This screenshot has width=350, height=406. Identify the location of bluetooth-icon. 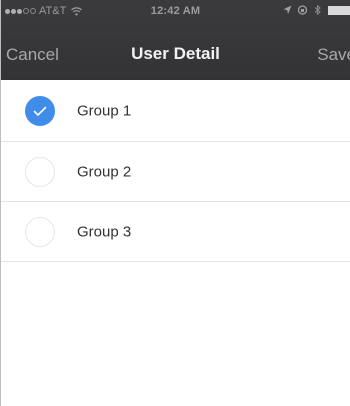
(317, 10).